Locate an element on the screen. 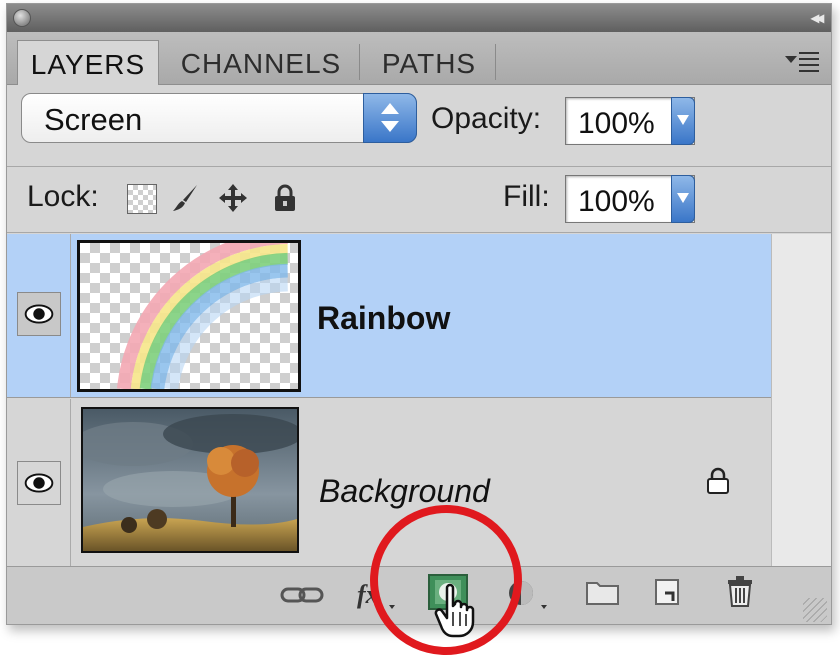  close-panel-icon is located at coordinates (22, 18).